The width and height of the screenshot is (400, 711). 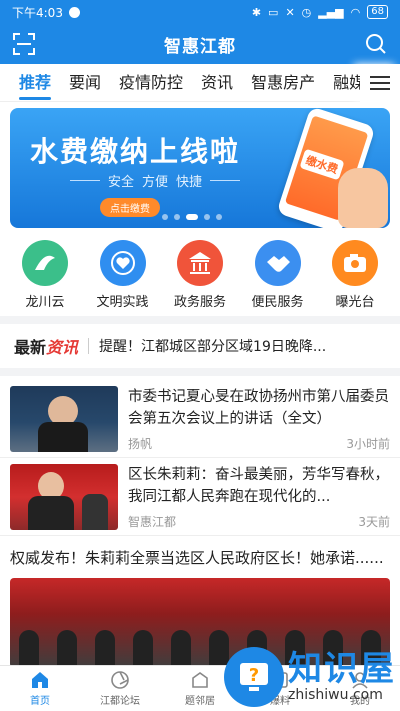 What do you see at coordinates (258, 407) in the screenshot?
I see `news-title: 市委书记夏心旻在政协扬州市第八届委员会第五次会议上的讲话（全文）` at bounding box center [258, 407].